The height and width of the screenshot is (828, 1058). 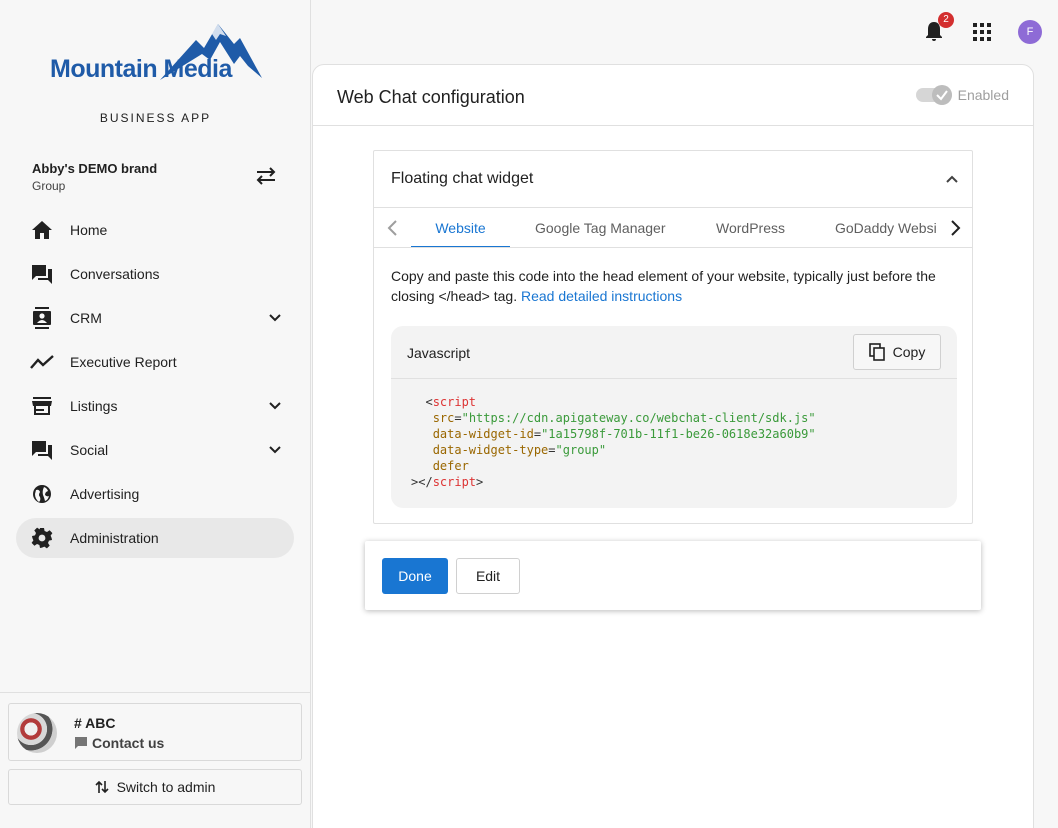 I want to click on chat-bubble-icon, so click(x=81, y=743).